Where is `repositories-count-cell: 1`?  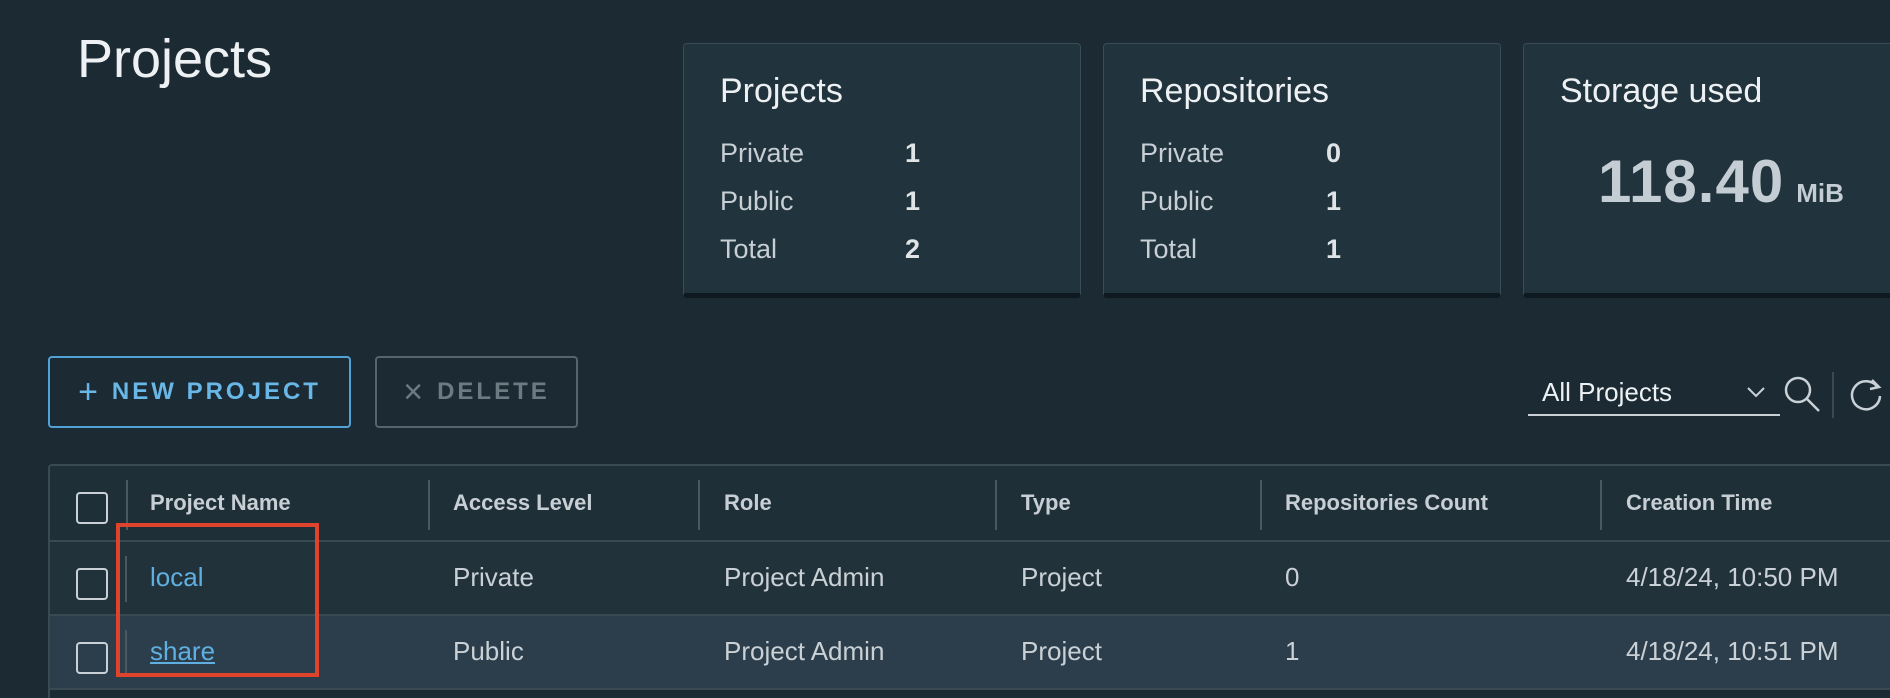
repositories-count-cell: 1 is located at coordinates (1292, 651).